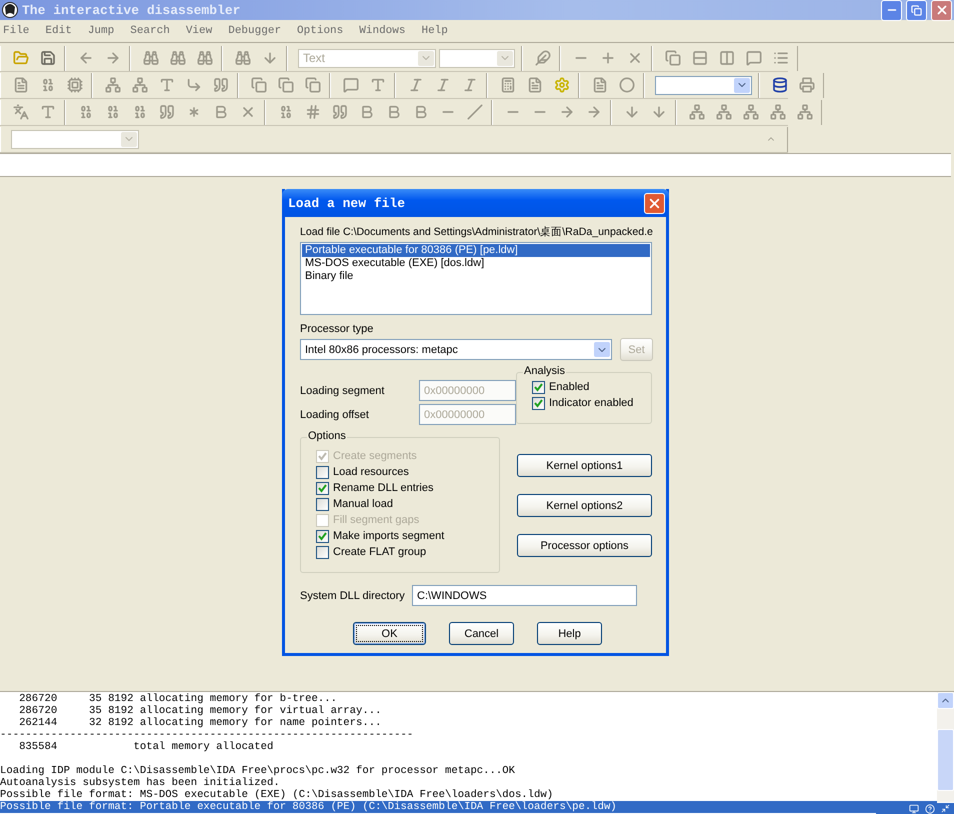  Describe the element at coordinates (146, 747) in the screenshot. I see `log-line: 835584 total memory allocated` at that location.